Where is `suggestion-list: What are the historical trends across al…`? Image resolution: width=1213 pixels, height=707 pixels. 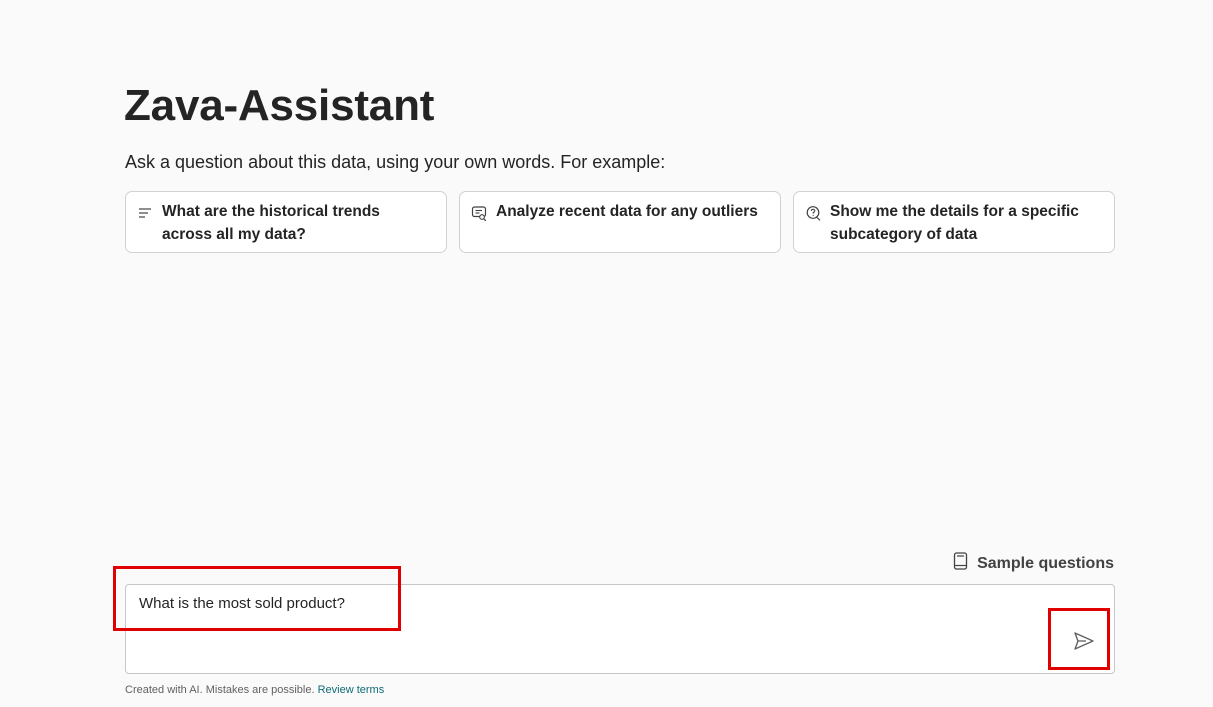
suggestion-list: What are the historical trends across al… is located at coordinates (620, 222).